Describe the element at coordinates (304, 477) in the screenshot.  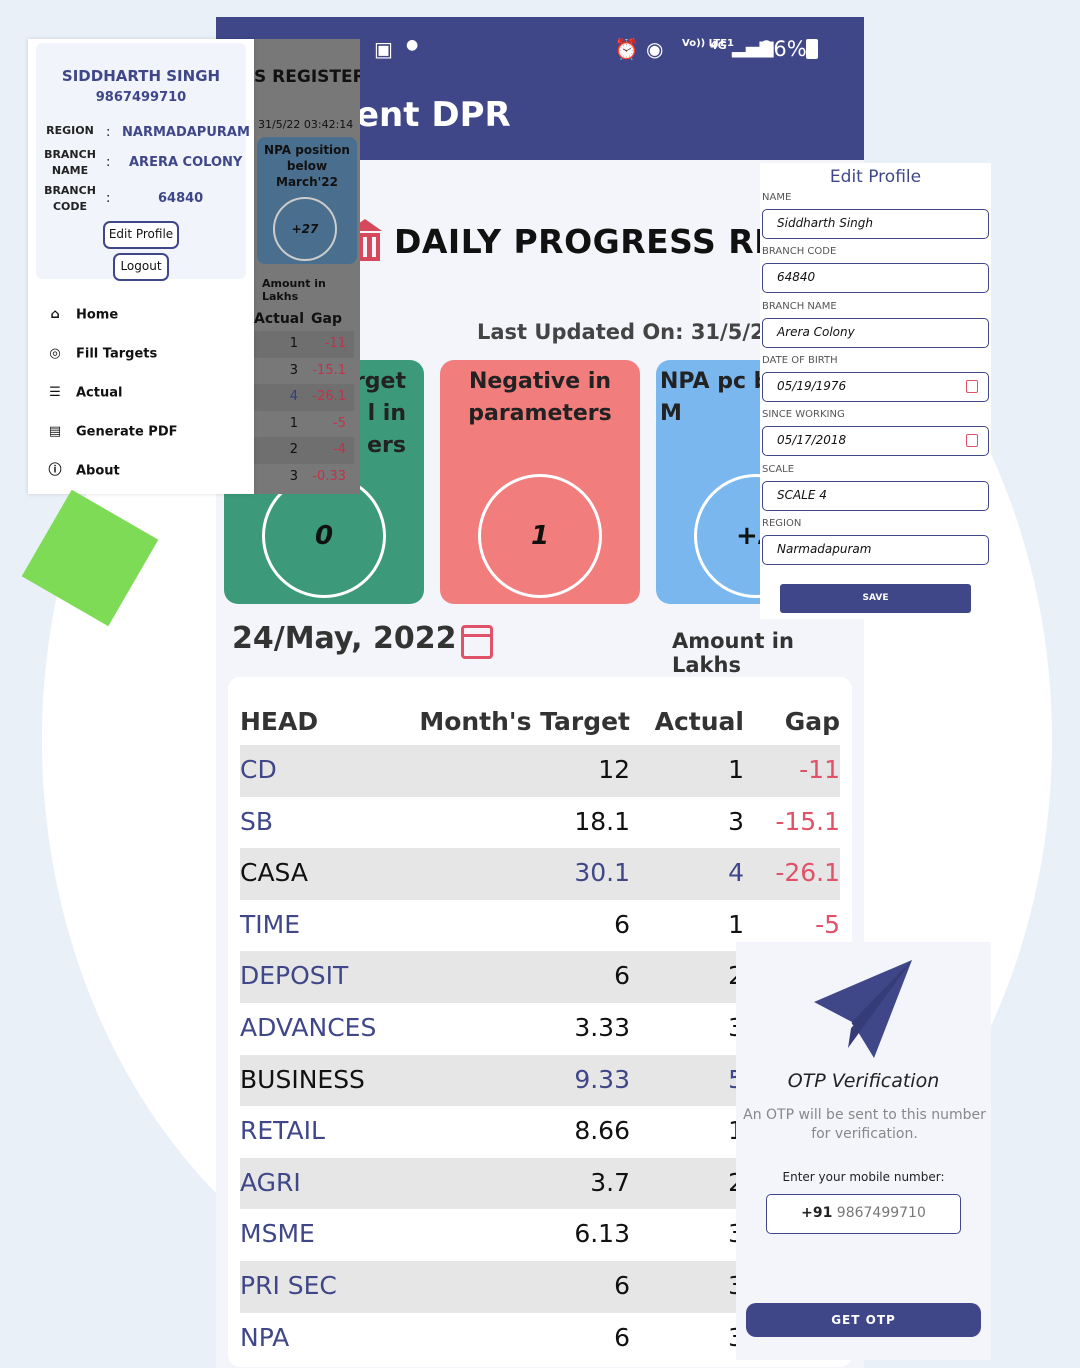
I see `overlay-row: 3 -0.33` at that location.